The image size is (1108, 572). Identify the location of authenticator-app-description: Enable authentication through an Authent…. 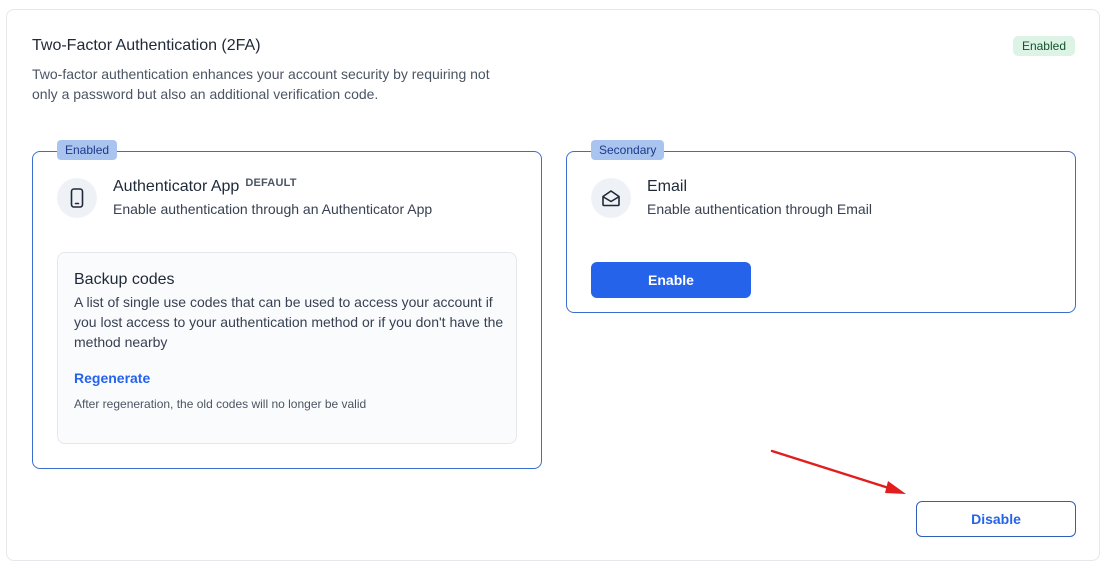
(273, 209).